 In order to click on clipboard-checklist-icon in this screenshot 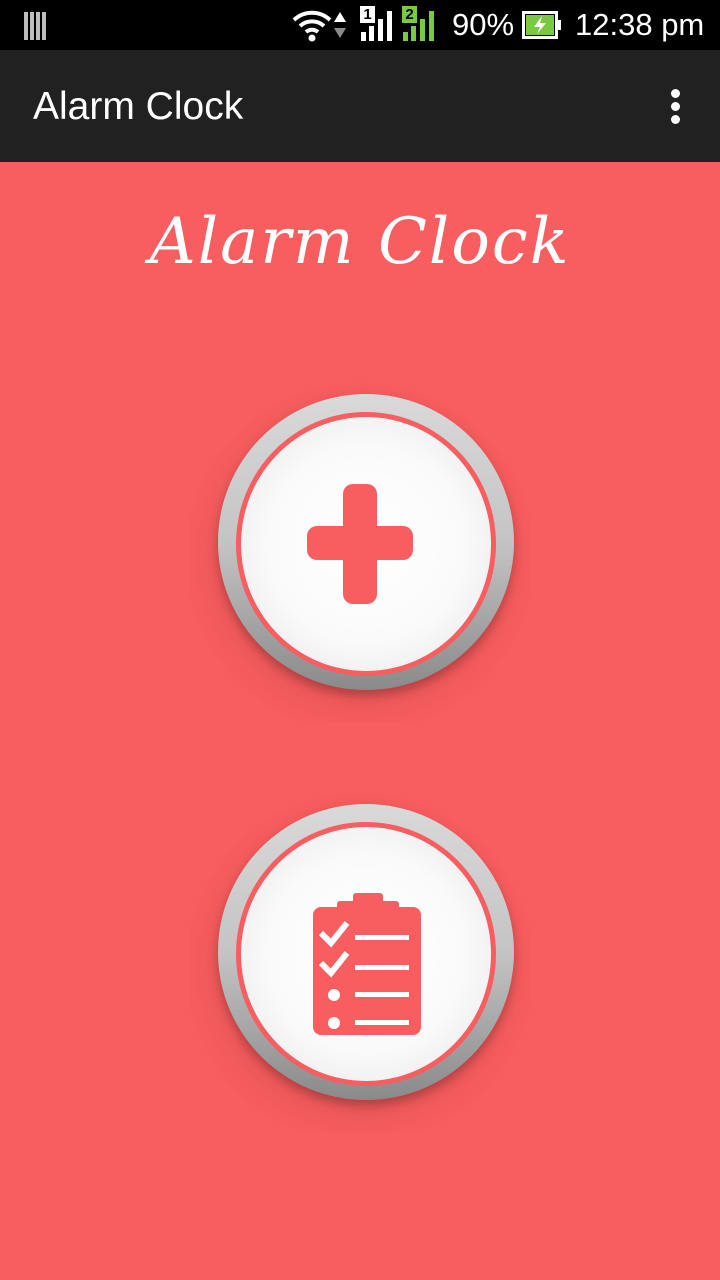, I will do `click(367, 964)`.